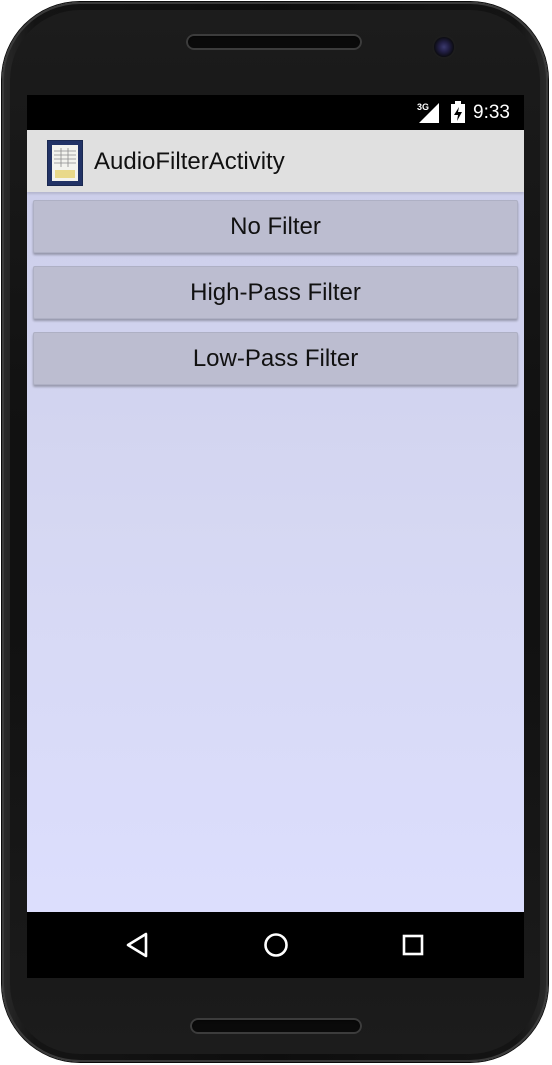 The image size is (552, 1065). What do you see at coordinates (458, 112) in the screenshot?
I see `battery-charging-icon` at bounding box center [458, 112].